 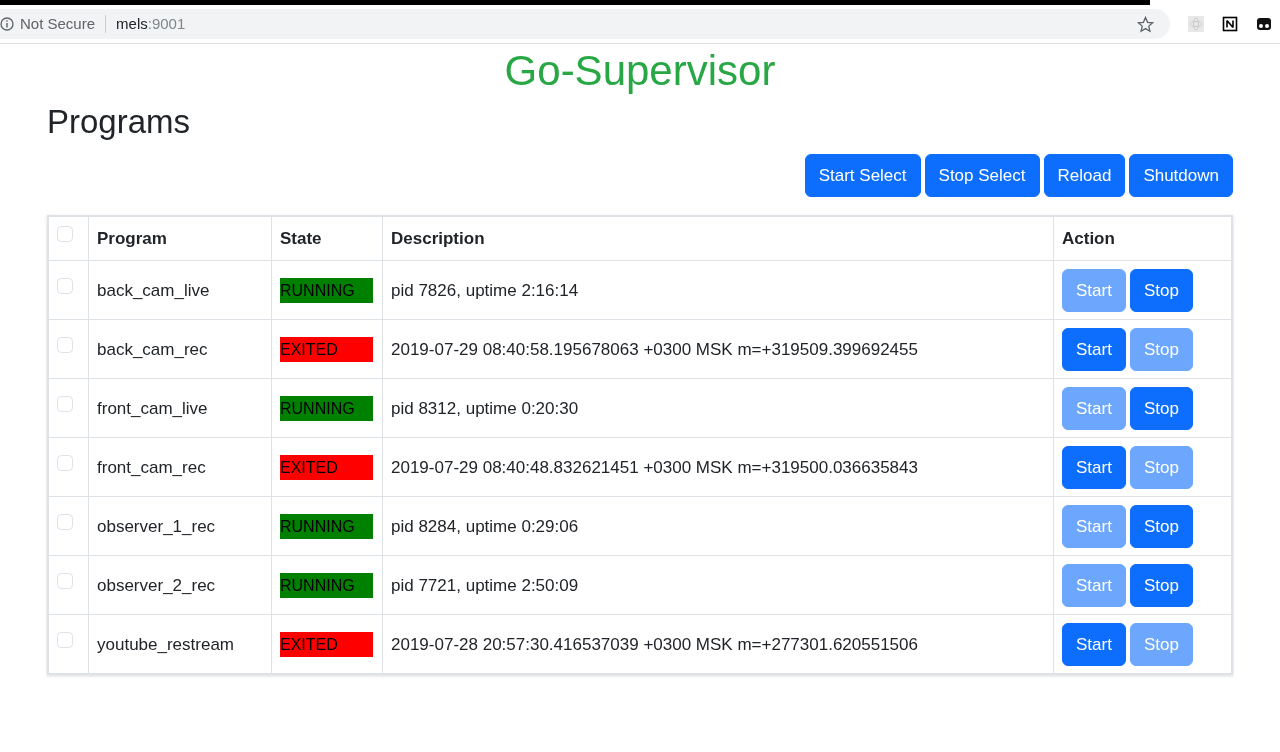 I want to click on program-name: youtube_restream, so click(x=180, y=644).